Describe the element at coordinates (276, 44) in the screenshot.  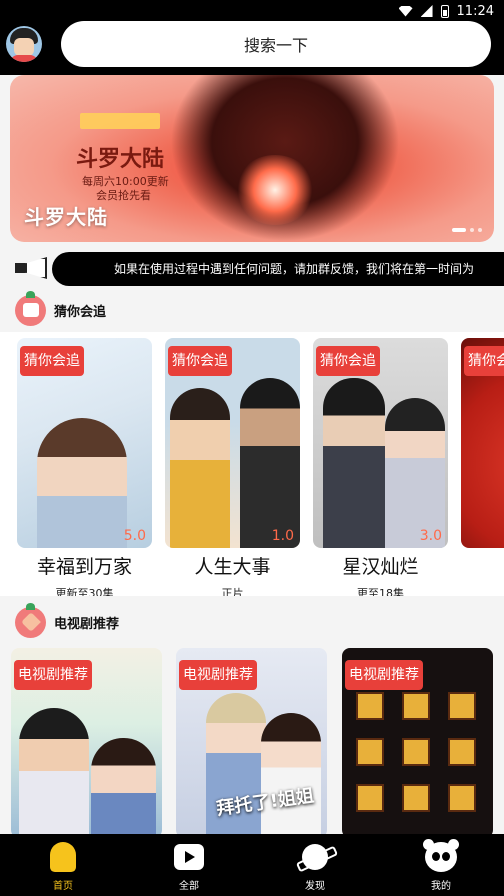
I see `search-input: 搜索一下` at that location.